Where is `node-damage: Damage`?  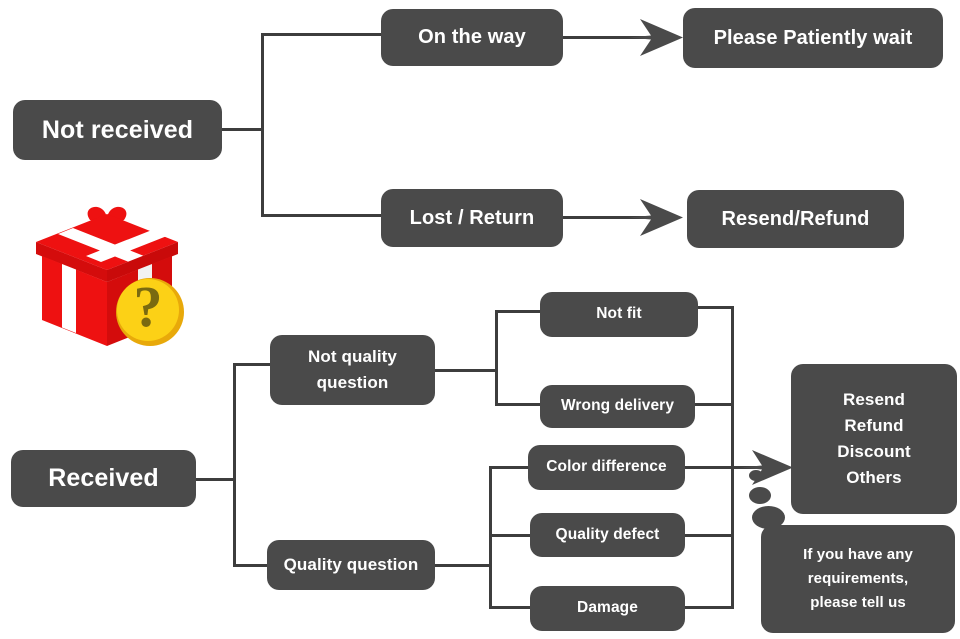
node-damage: Damage is located at coordinates (607, 608).